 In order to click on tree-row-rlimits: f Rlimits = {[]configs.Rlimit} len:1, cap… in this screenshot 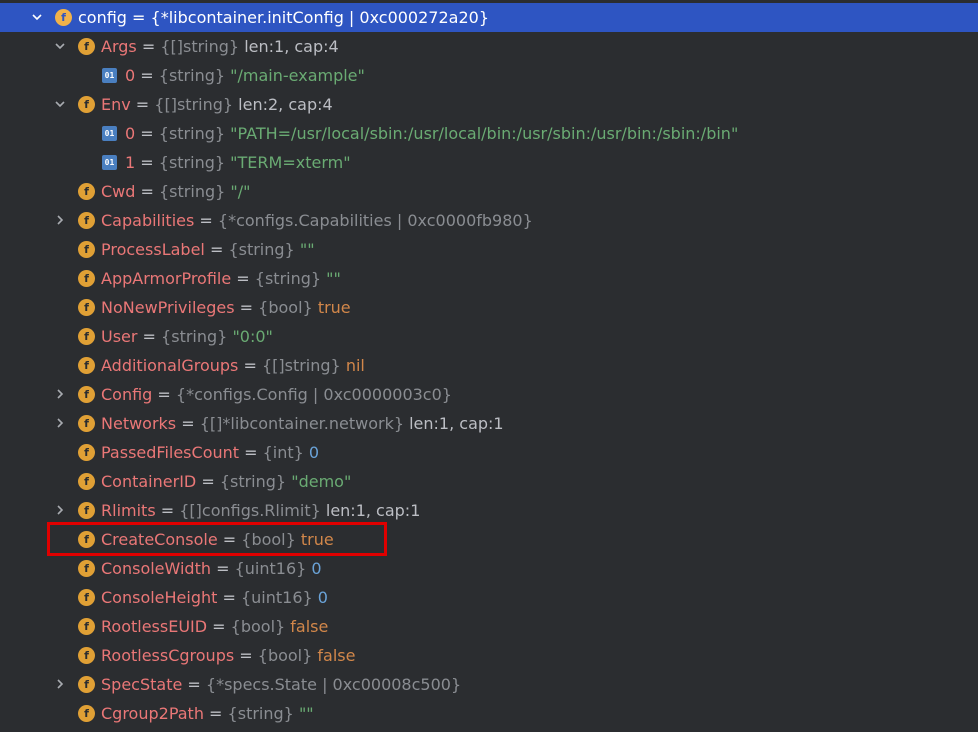, I will do `click(489, 510)`.